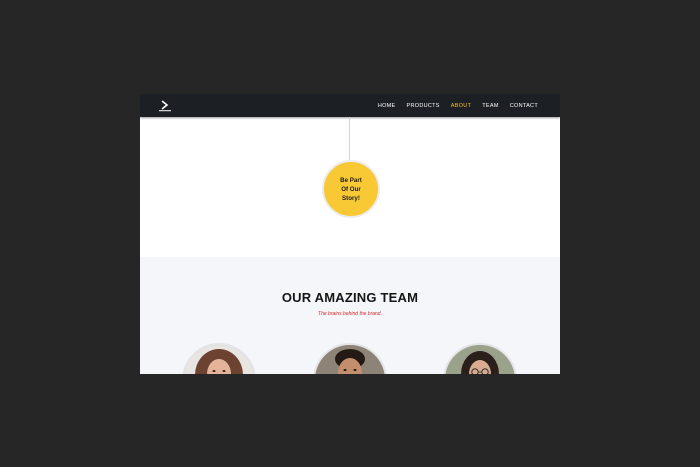  What do you see at coordinates (423, 106) in the screenshot?
I see `nav-item-products: PRODUCTS` at bounding box center [423, 106].